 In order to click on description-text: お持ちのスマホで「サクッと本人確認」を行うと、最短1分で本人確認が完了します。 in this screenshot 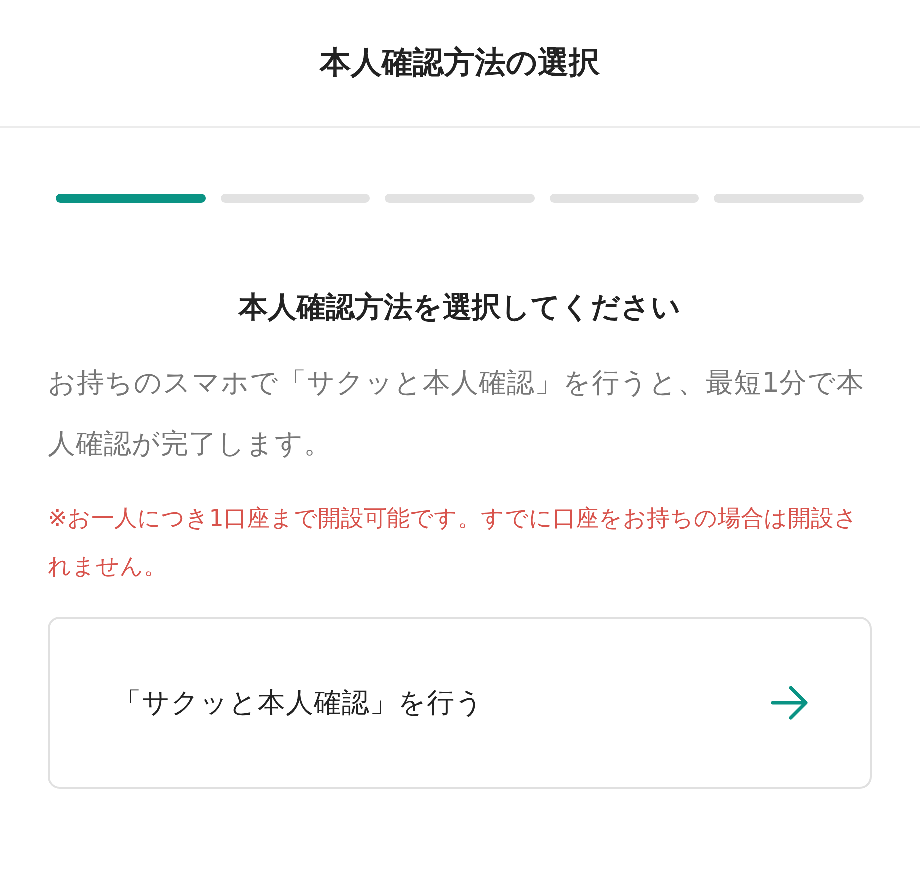, I will do `click(457, 414)`.